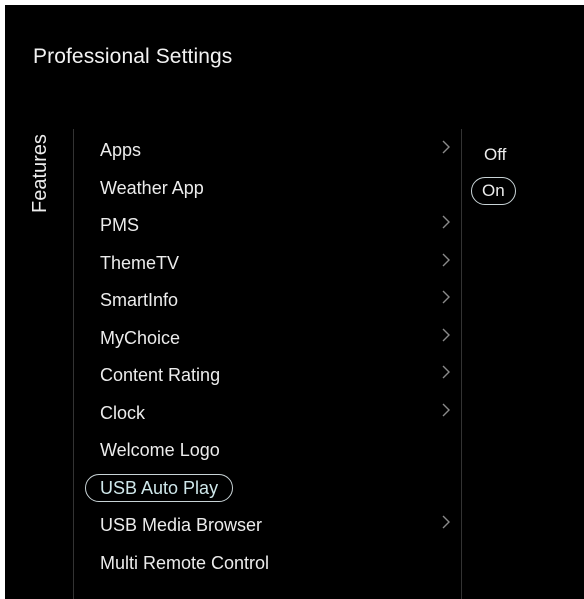 This screenshot has height=599, width=584. I want to click on option-label: On, so click(493, 191).